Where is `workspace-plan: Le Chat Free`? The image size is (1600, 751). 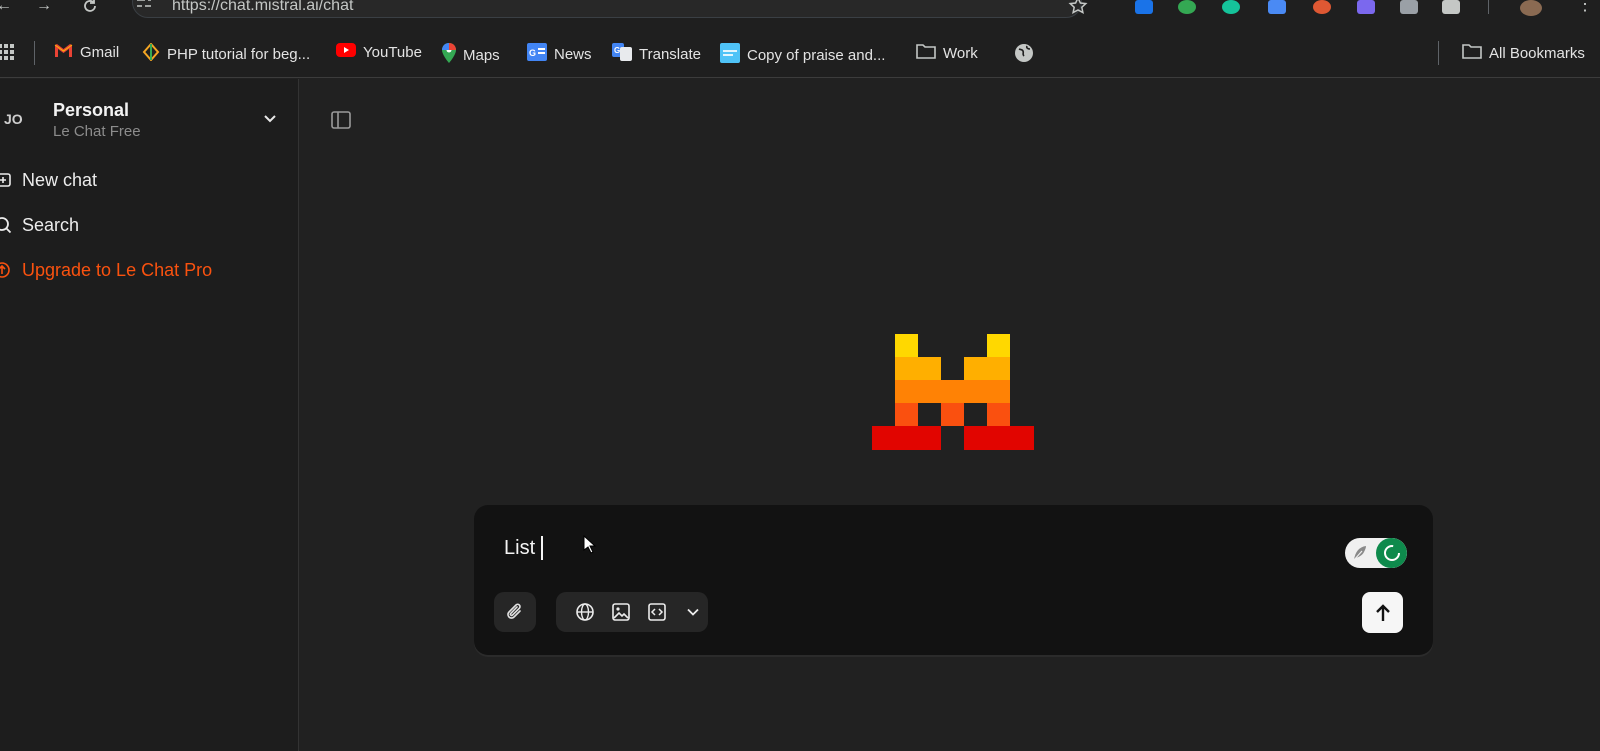
workspace-plan: Le Chat Free is located at coordinates (97, 131).